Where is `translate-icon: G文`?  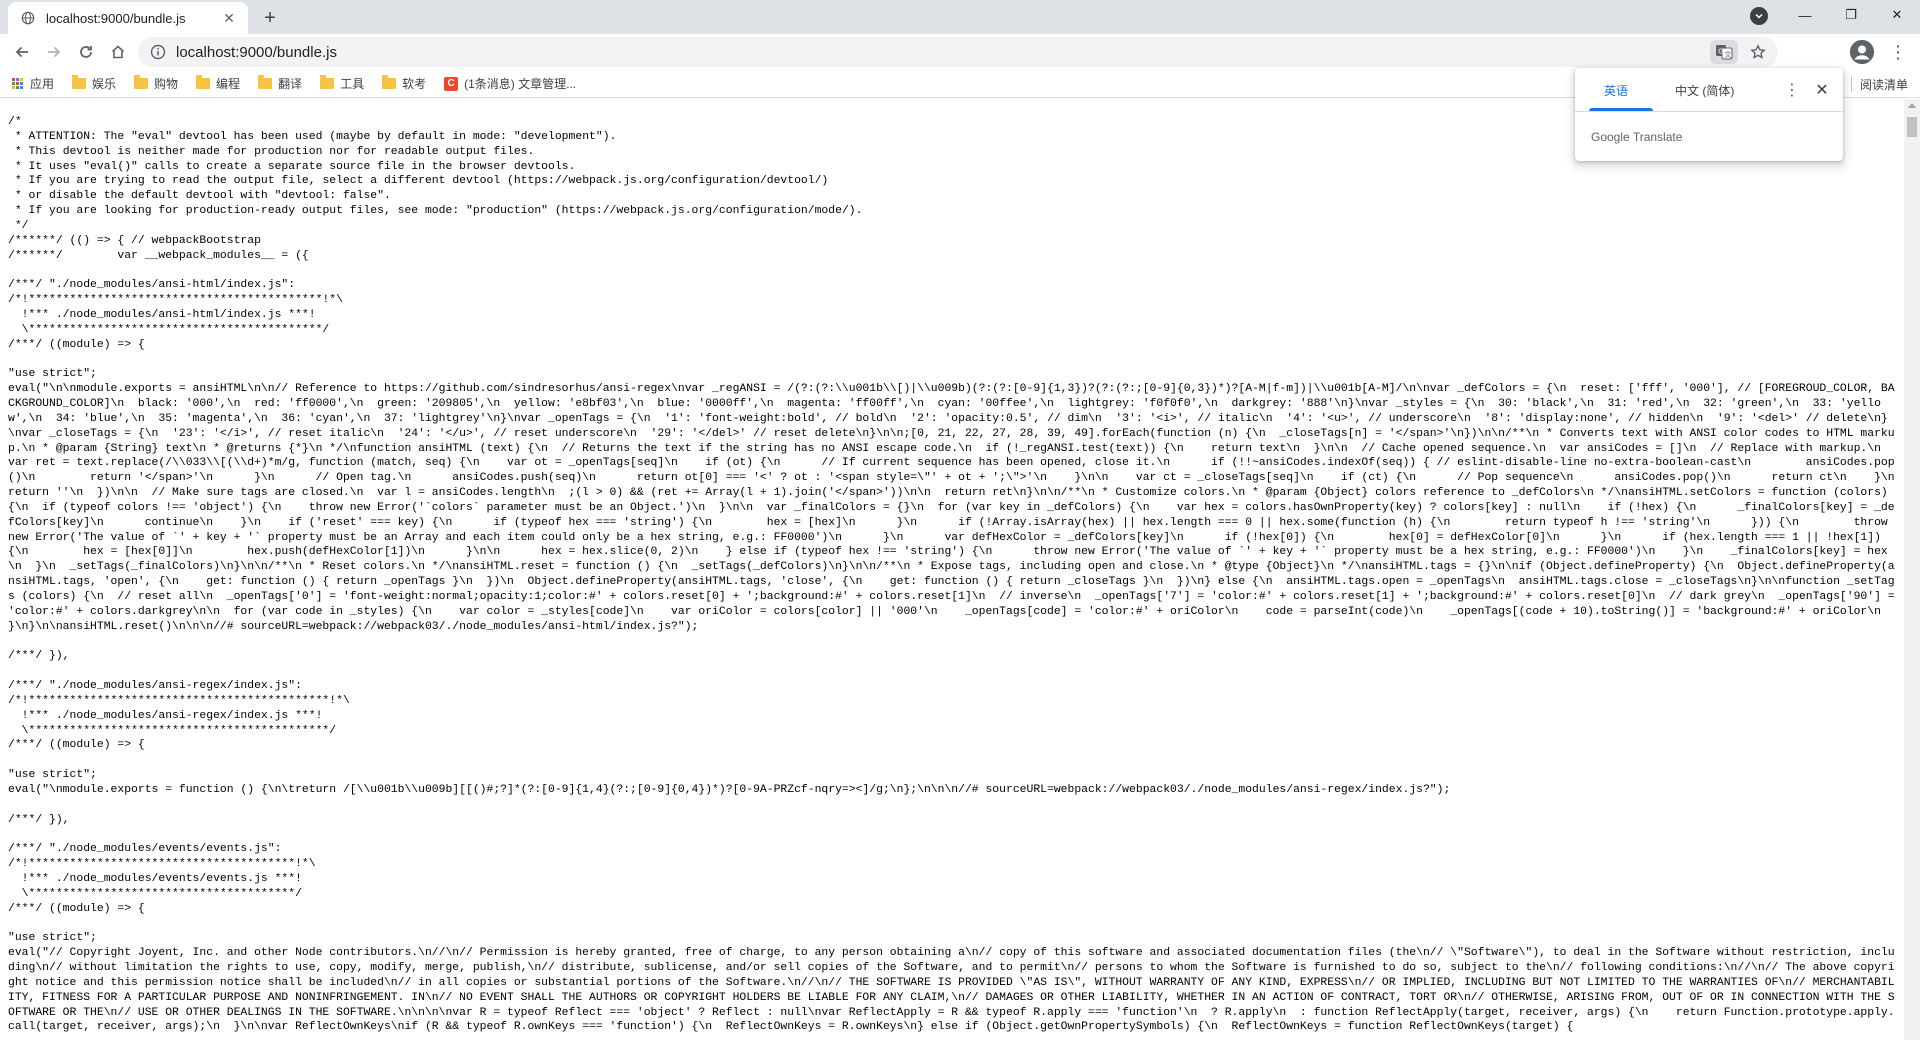
translate-icon: G文 is located at coordinates (1724, 52).